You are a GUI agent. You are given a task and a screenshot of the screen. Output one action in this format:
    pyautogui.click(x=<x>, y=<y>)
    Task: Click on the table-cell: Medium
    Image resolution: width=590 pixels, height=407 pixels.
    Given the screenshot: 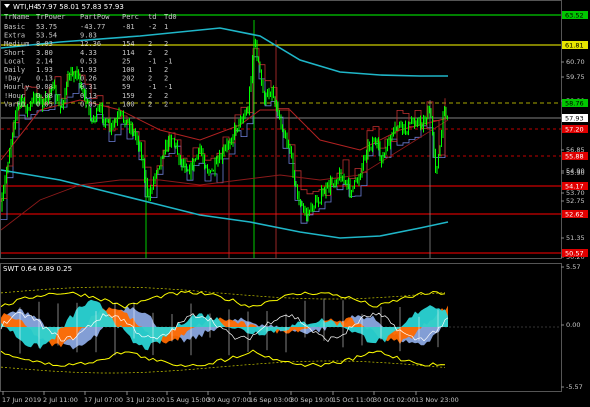 What is the action you would take?
    pyautogui.click(x=16, y=44)
    